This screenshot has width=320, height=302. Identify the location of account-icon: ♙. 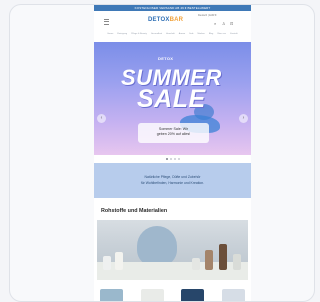
(224, 23).